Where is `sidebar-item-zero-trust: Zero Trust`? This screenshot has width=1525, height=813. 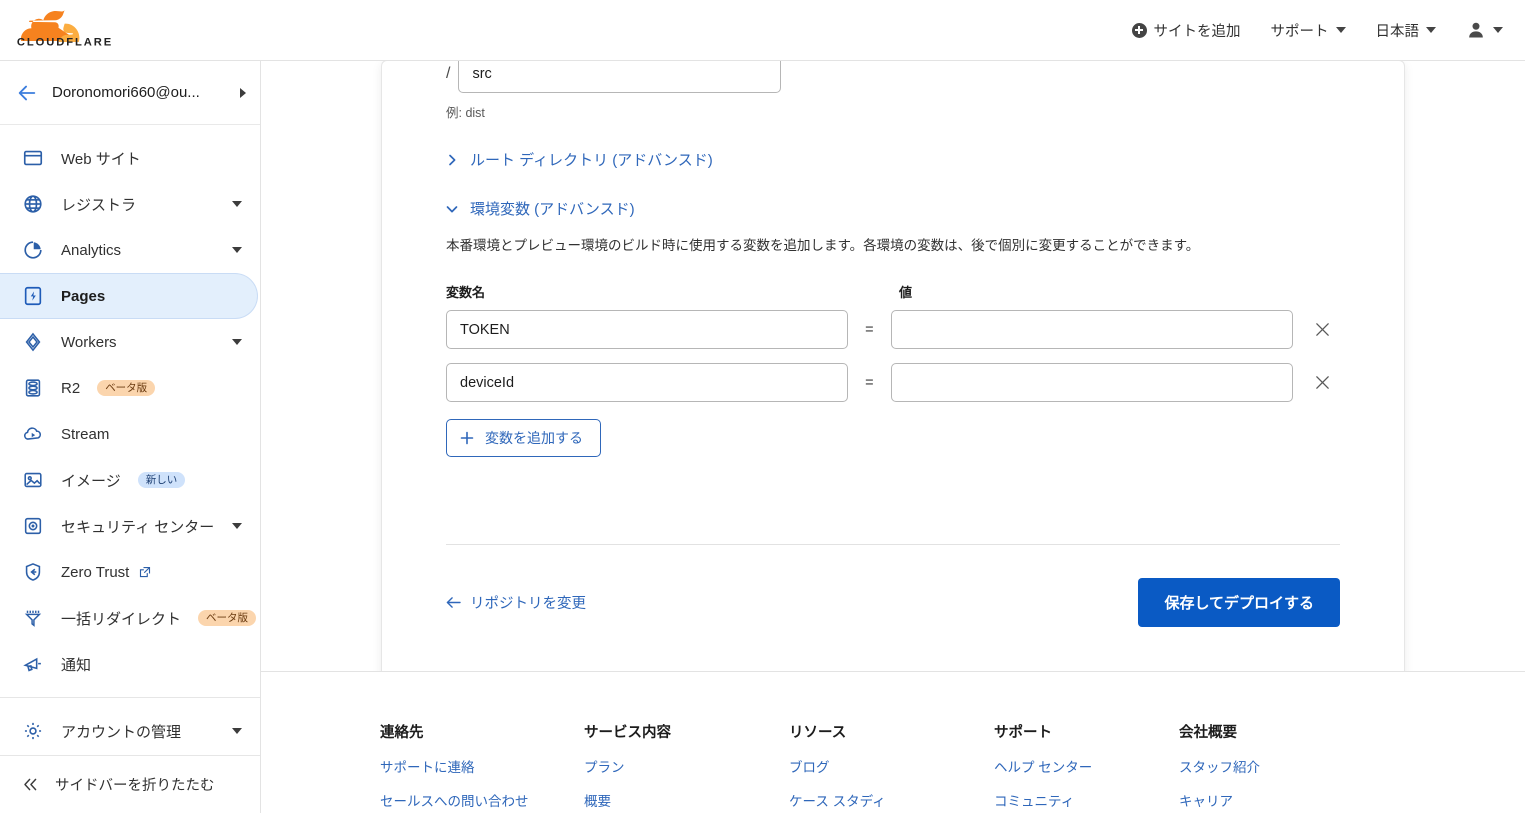 sidebar-item-zero-trust: Zero Trust is located at coordinates (129, 572).